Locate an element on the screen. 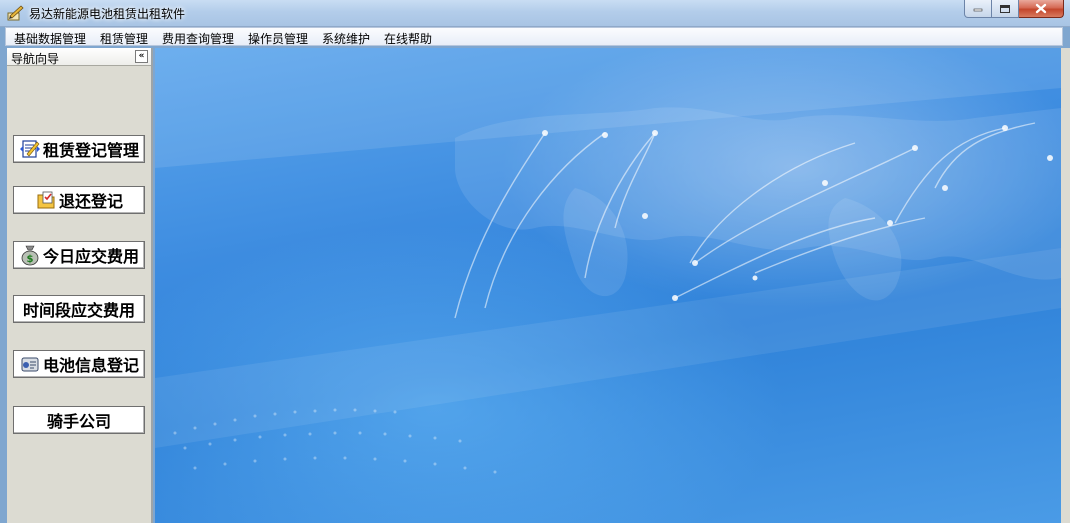  minimize-button is located at coordinates (978, 9).